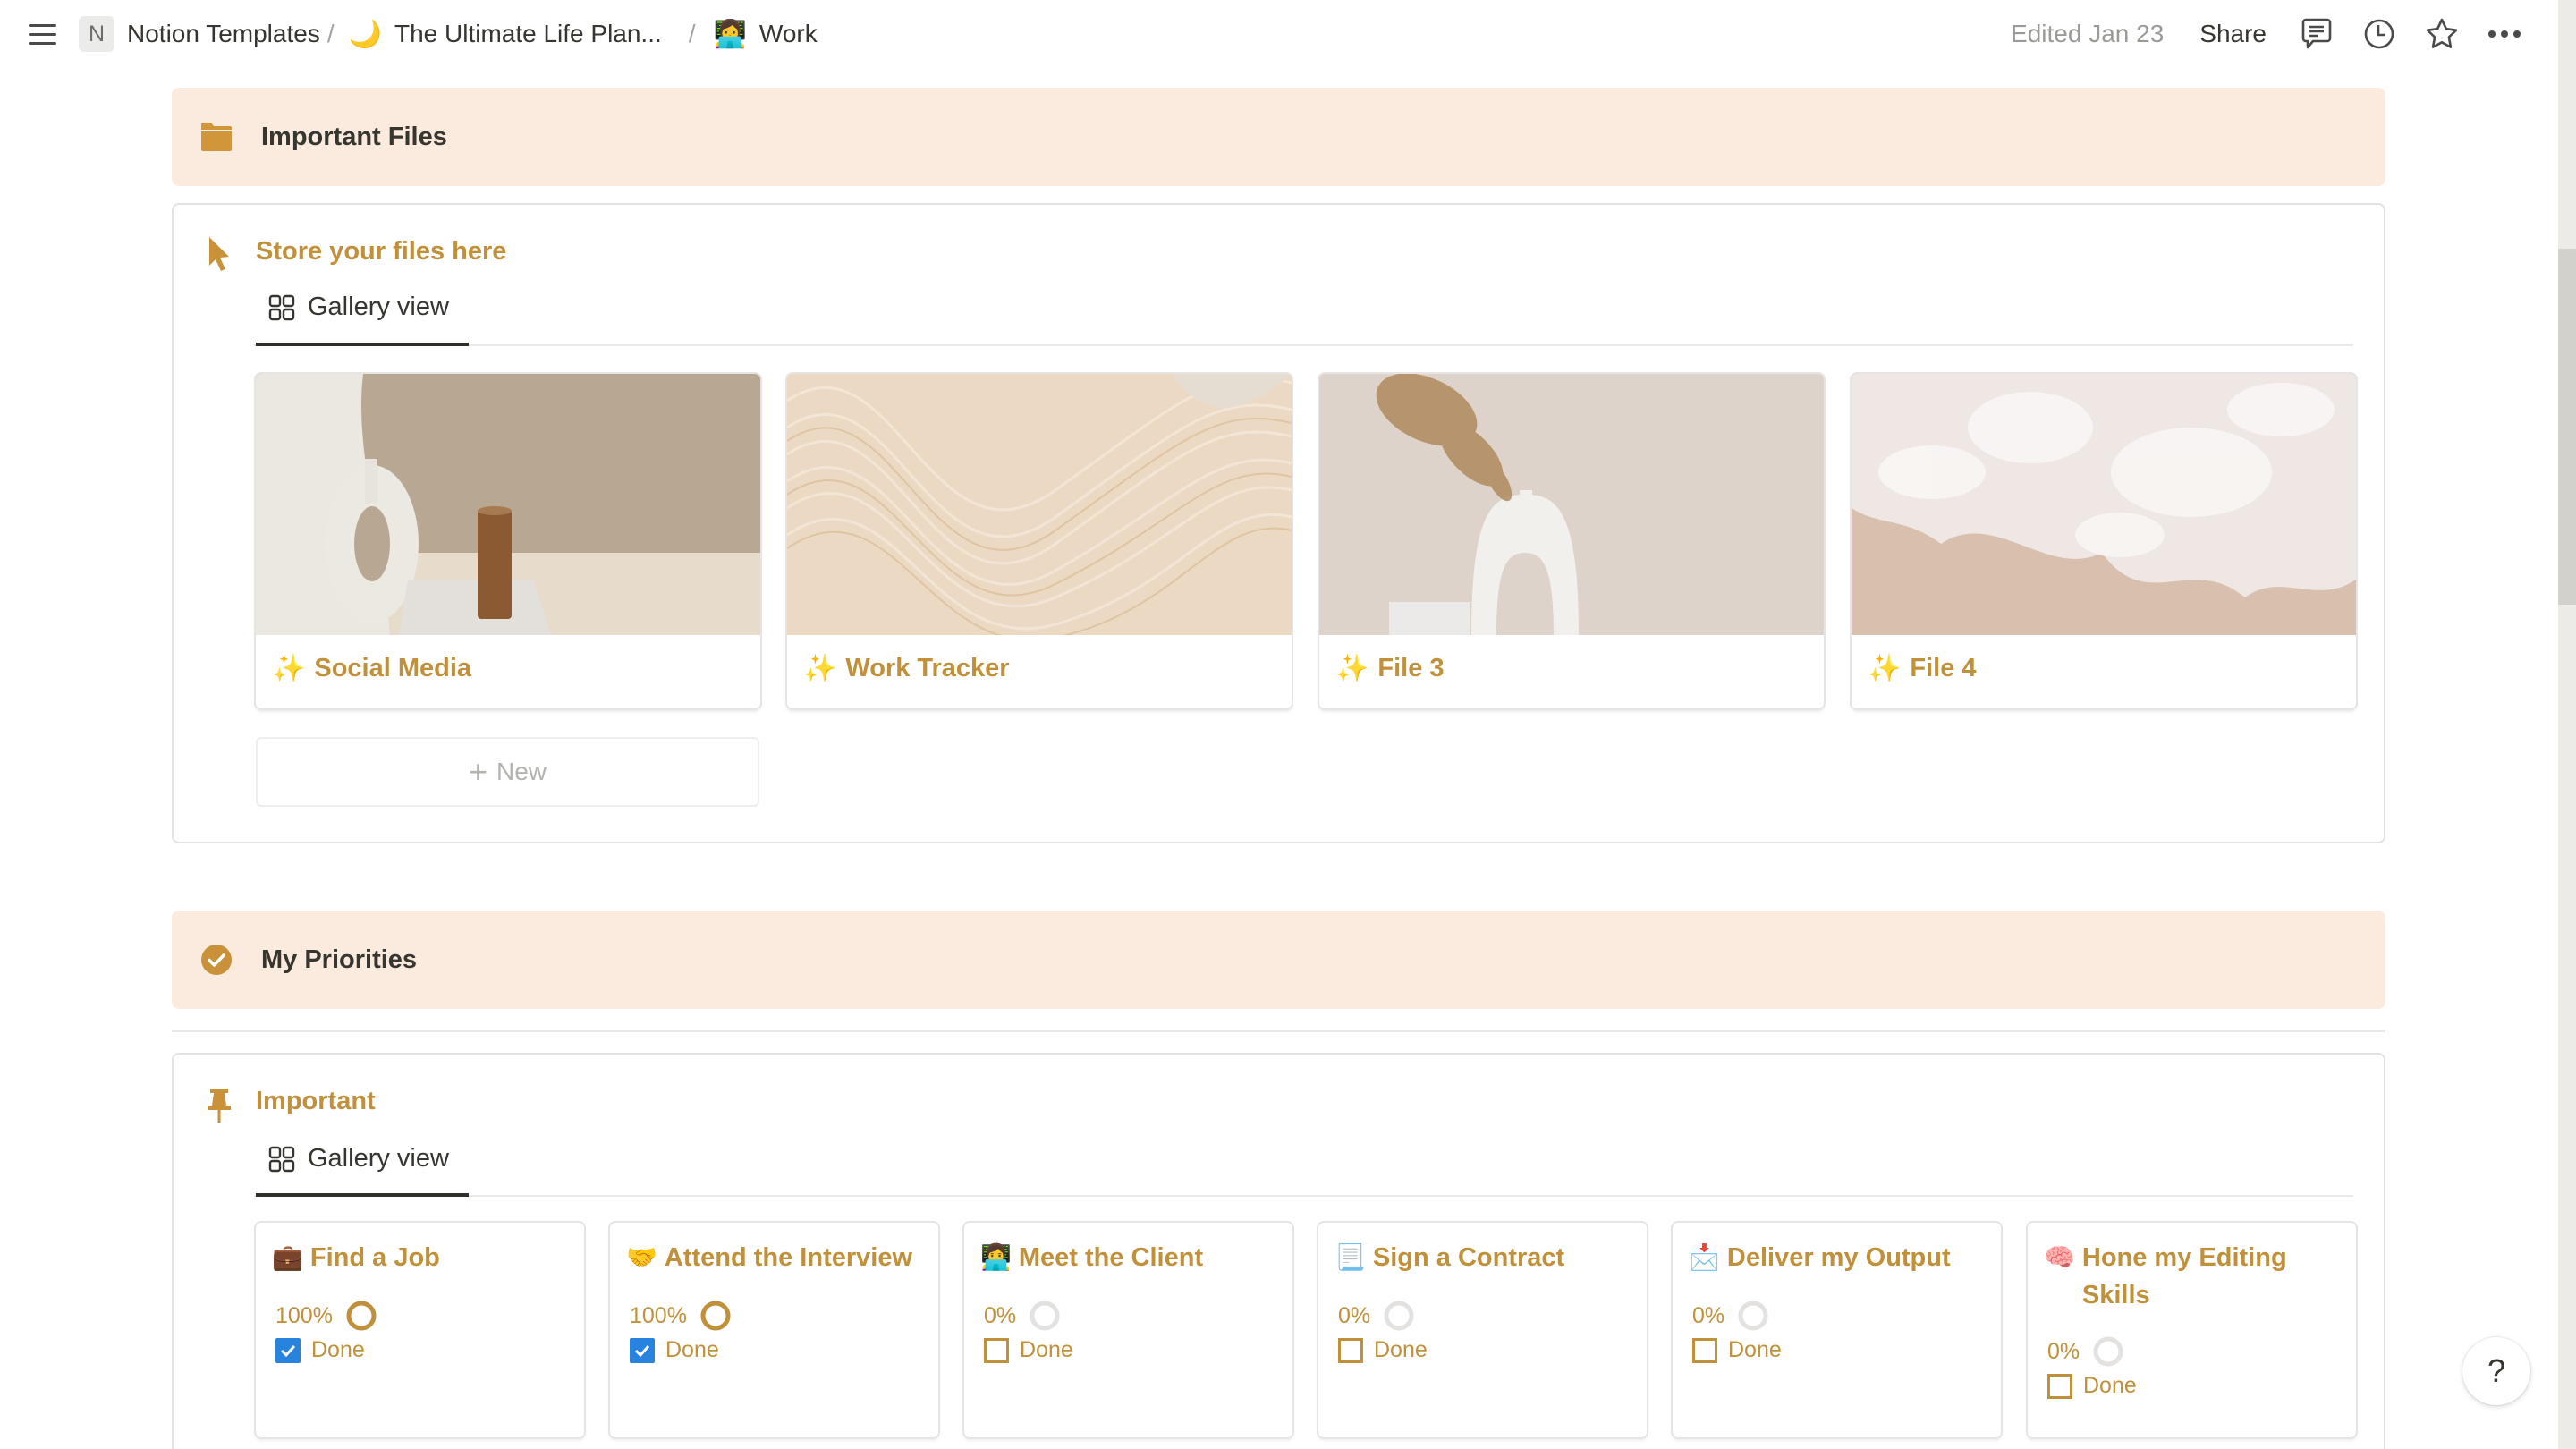  What do you see at coordinates (2567, 427) in the screenshot?
I see `scrollbar-thumb` at bounding box center [2567, 427].